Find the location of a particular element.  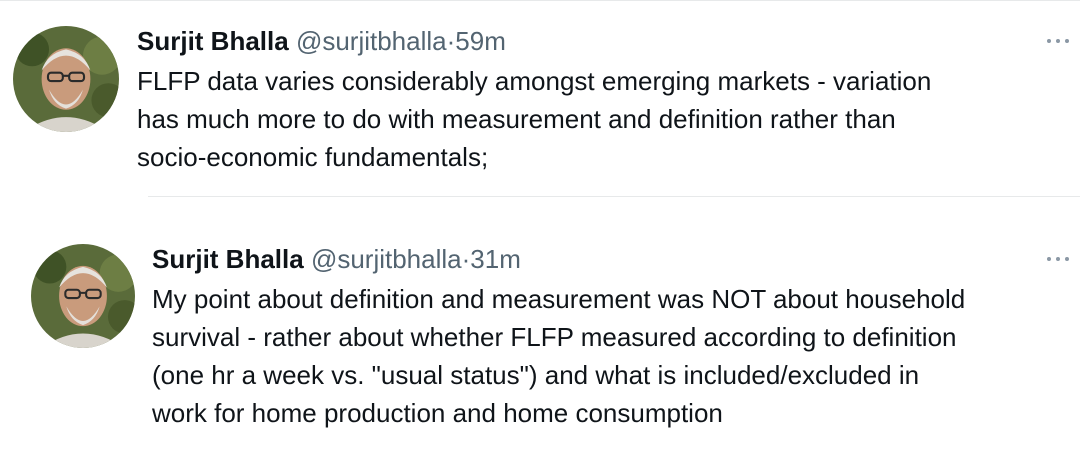

tweet-header: Surjit Bhalla @surjitbhalla·59m is located at coordinates (321, 41).